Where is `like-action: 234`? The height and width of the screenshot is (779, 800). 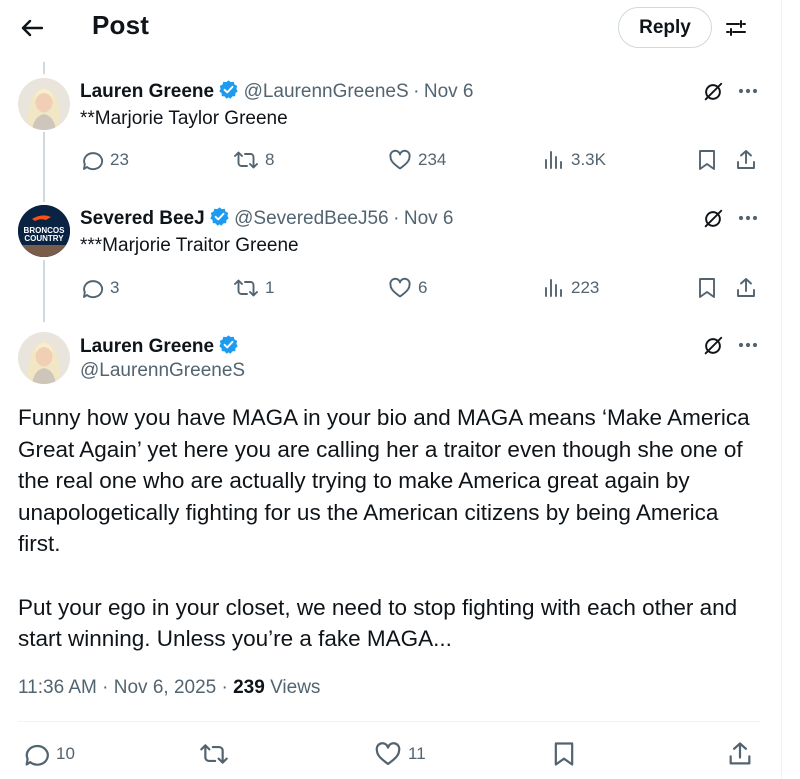 like-action: 234 is located at coordinates (417, 160).